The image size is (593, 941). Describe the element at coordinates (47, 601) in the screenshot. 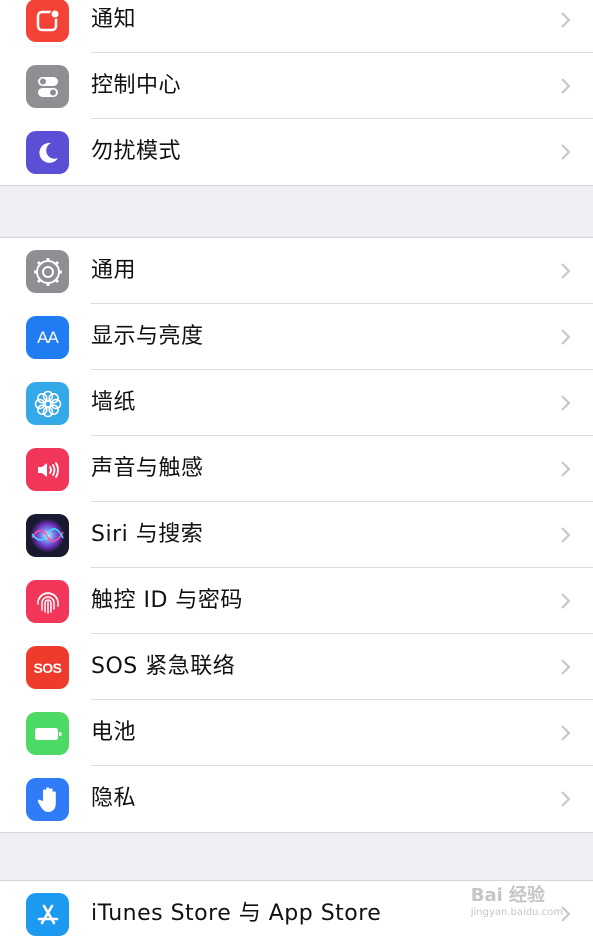

I see `fingerprint-icon` at that location.